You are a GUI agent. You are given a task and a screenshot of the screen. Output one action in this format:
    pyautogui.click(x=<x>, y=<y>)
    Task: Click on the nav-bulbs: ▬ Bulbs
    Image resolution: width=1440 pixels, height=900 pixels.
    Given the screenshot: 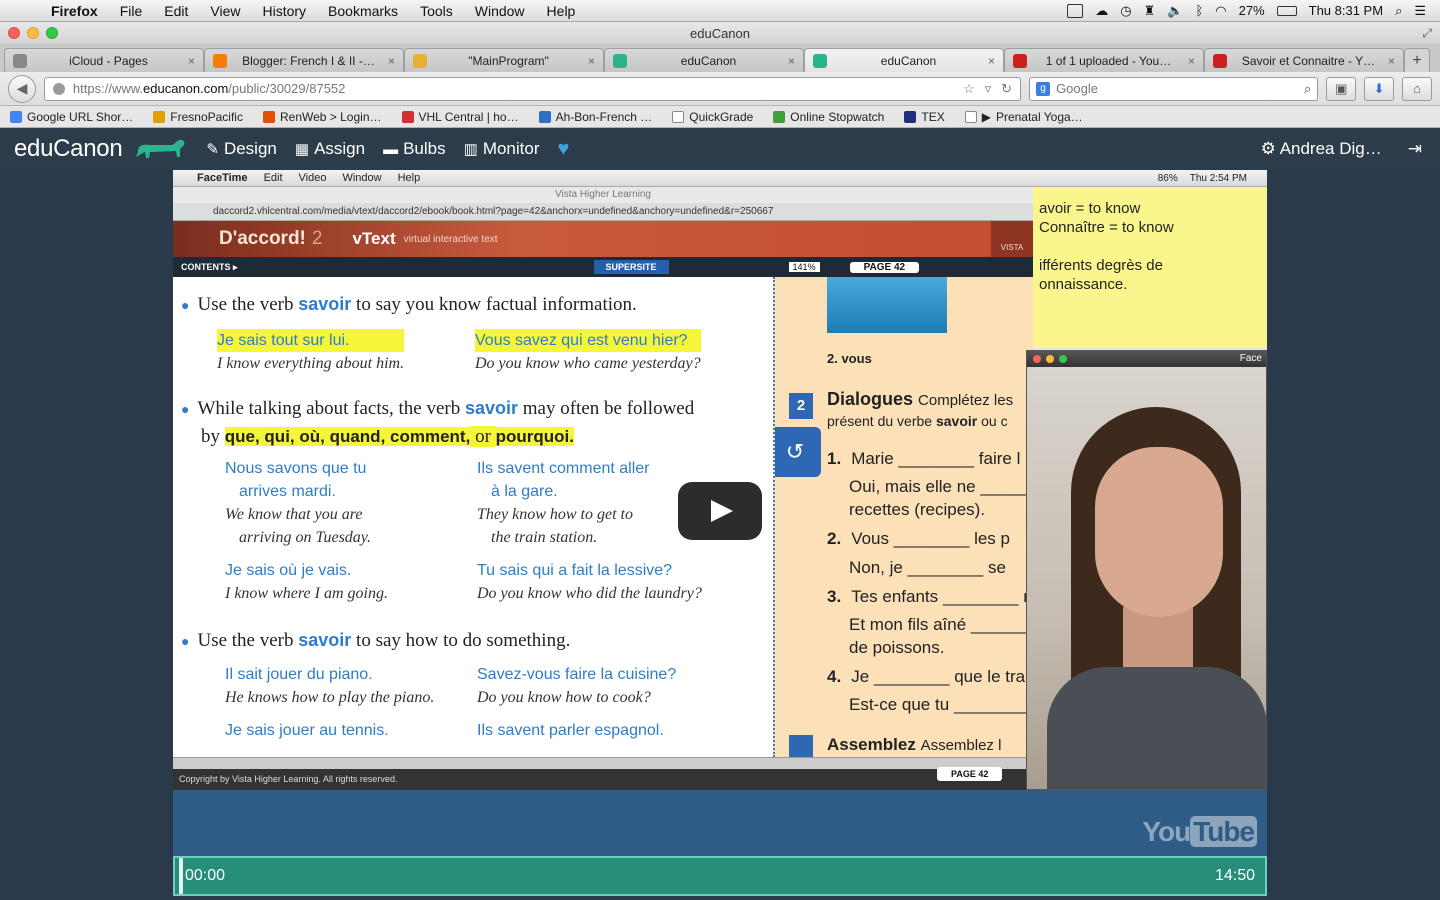 What is the action you would take?
    pyautogui.click(x=414, y=149)
    